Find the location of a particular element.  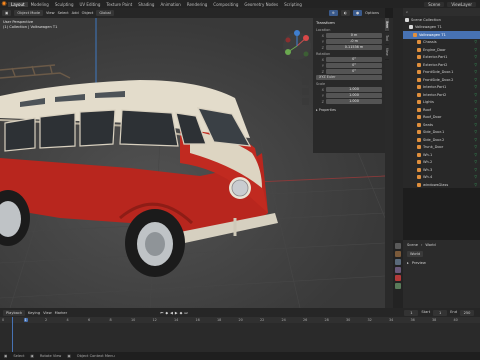

view-menu: View is located at coordinates (50, 13).